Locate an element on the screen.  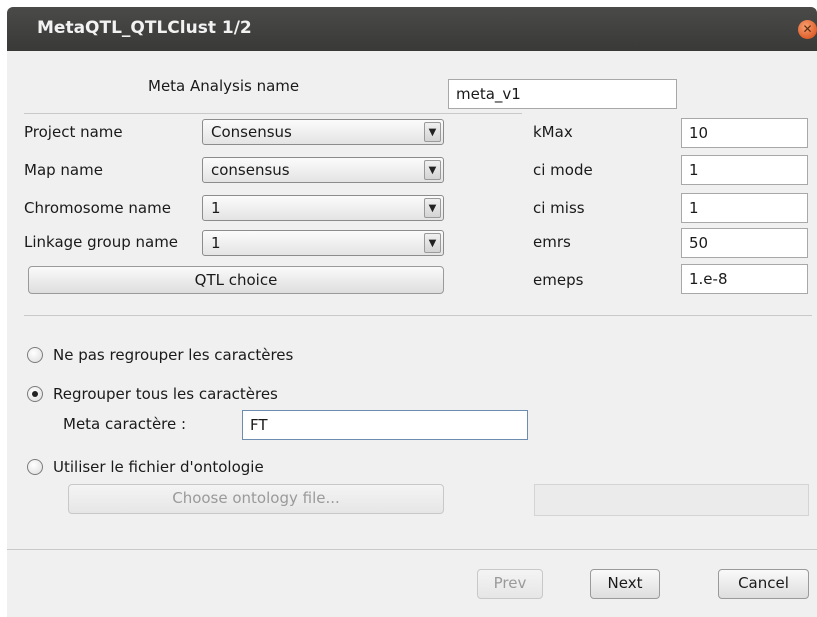
radio-selected-dot-icon is located at coordinates (35, 394).